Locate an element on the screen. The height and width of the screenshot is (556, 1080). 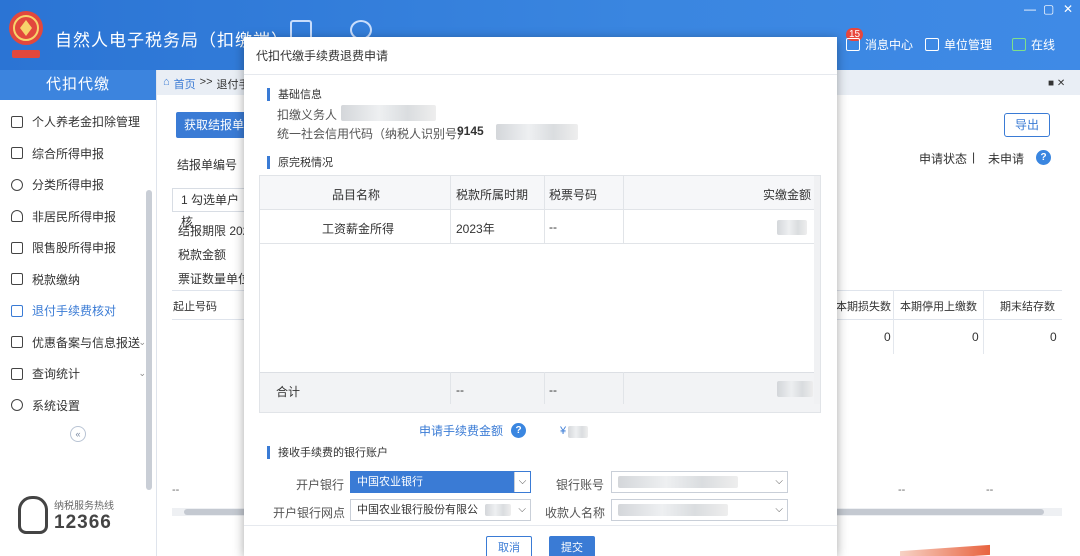
sidebar-item-query: 查询统计 ⌄ is located at coordinates (78, 374).